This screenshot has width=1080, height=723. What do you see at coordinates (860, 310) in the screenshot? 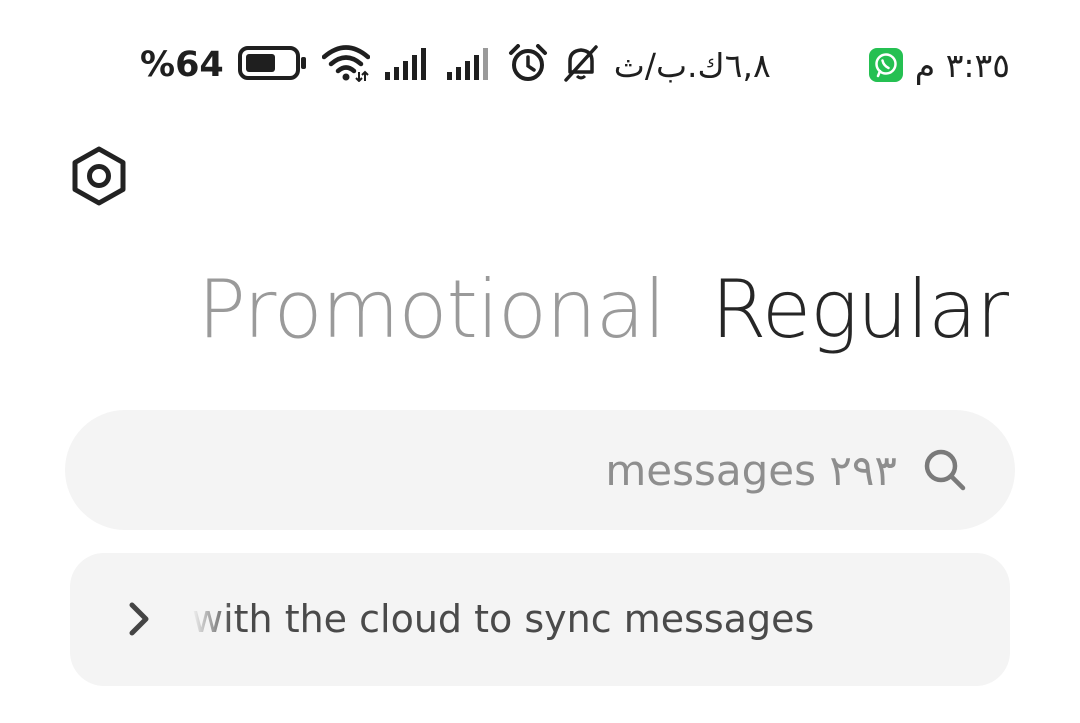
I see `tab-regular: Regular` at bounding box center [860, 310].